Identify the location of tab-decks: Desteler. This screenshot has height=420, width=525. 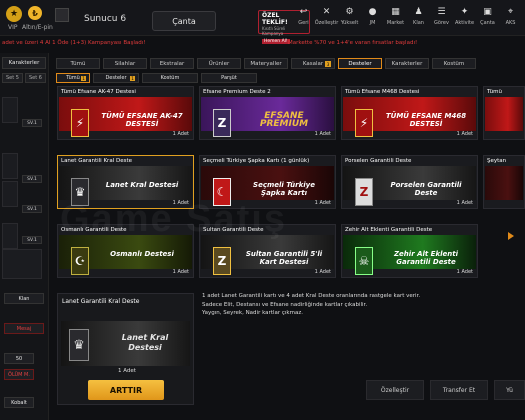
(360, 63).